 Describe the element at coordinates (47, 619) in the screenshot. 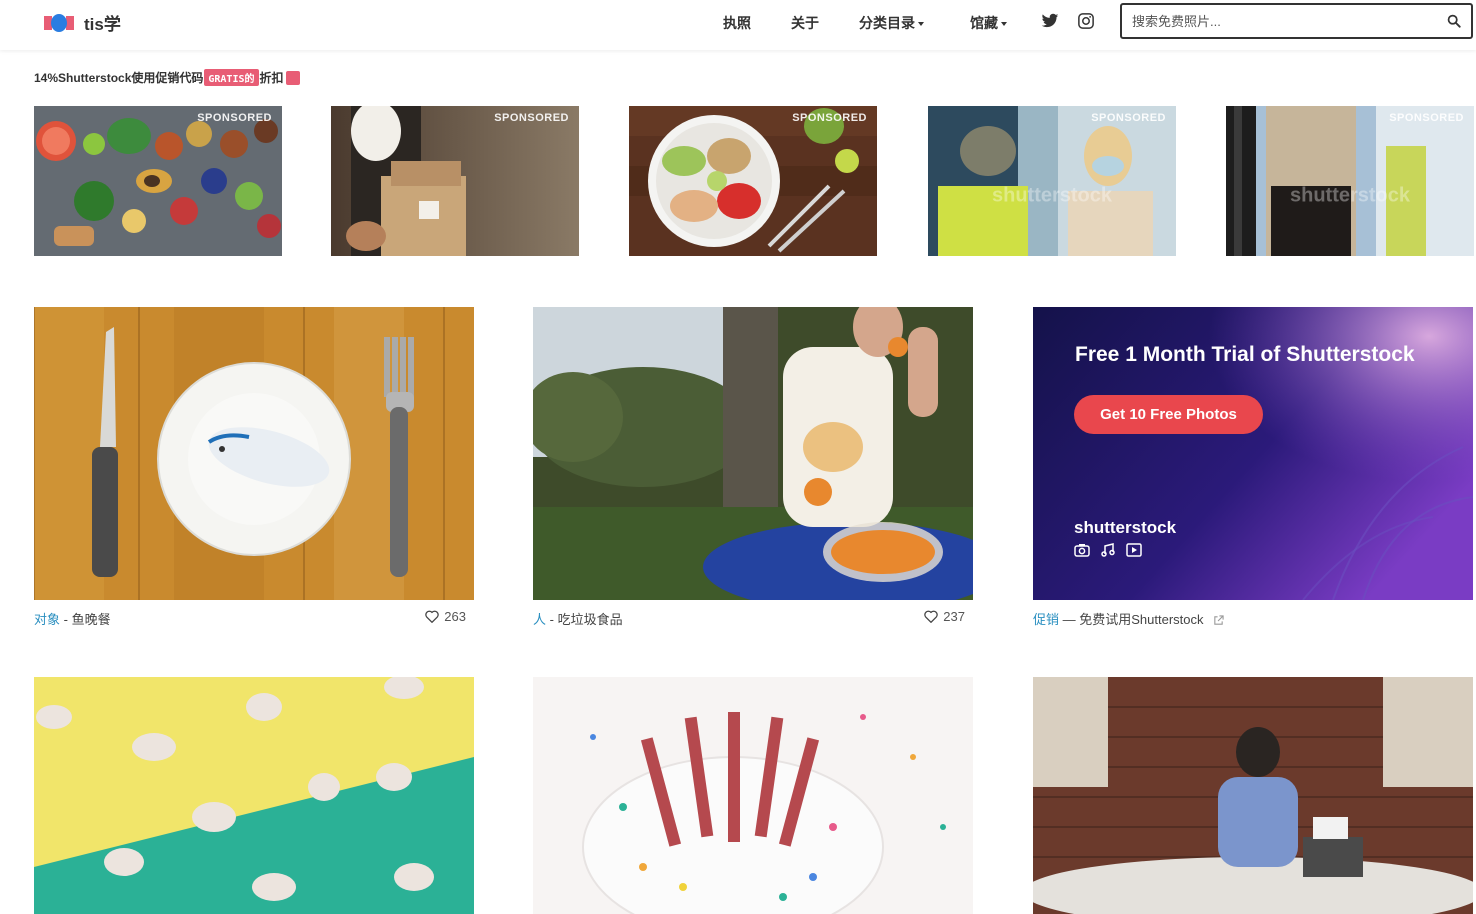

I see `category-link: 对象` at that location.